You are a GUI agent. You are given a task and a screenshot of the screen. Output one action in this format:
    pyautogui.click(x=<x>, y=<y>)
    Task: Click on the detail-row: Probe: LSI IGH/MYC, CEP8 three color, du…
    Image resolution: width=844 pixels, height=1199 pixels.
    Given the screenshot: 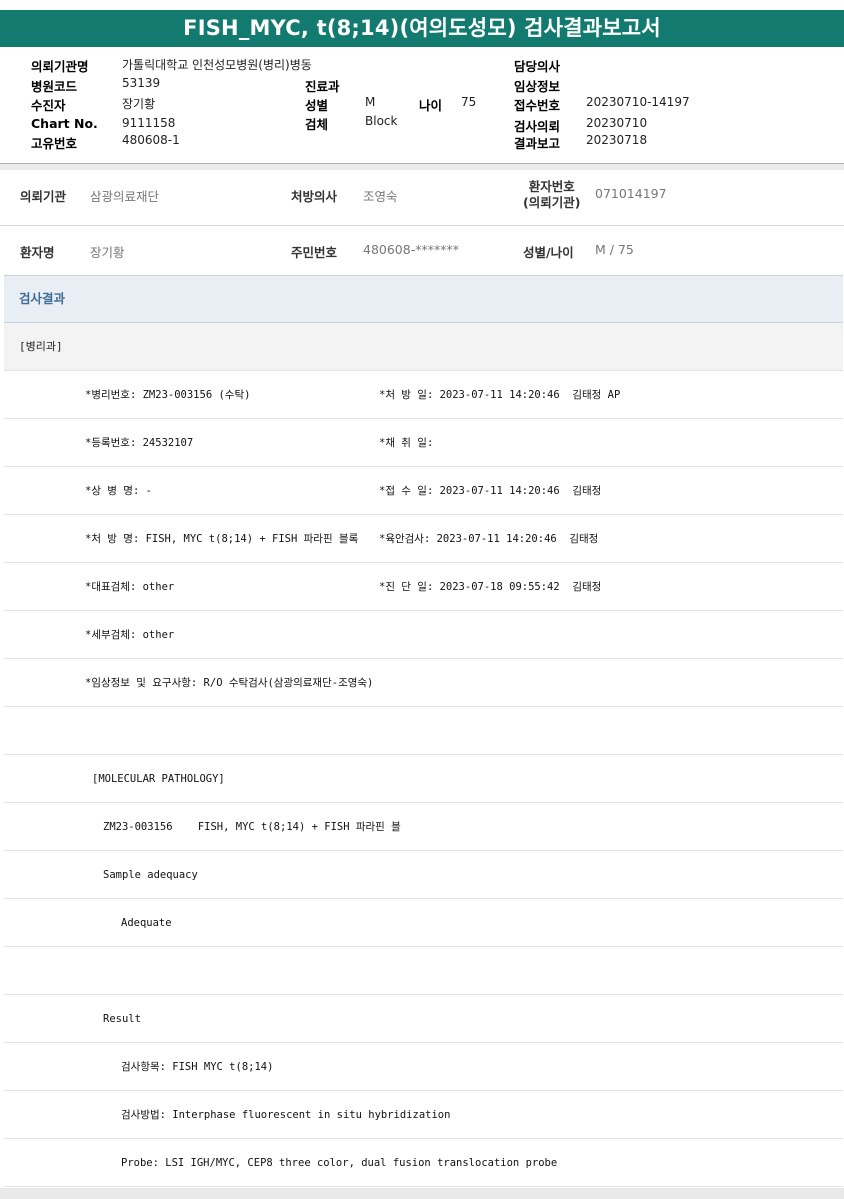 What is the action you would take?
    pyautogui.click(x=423, y=1163)
    